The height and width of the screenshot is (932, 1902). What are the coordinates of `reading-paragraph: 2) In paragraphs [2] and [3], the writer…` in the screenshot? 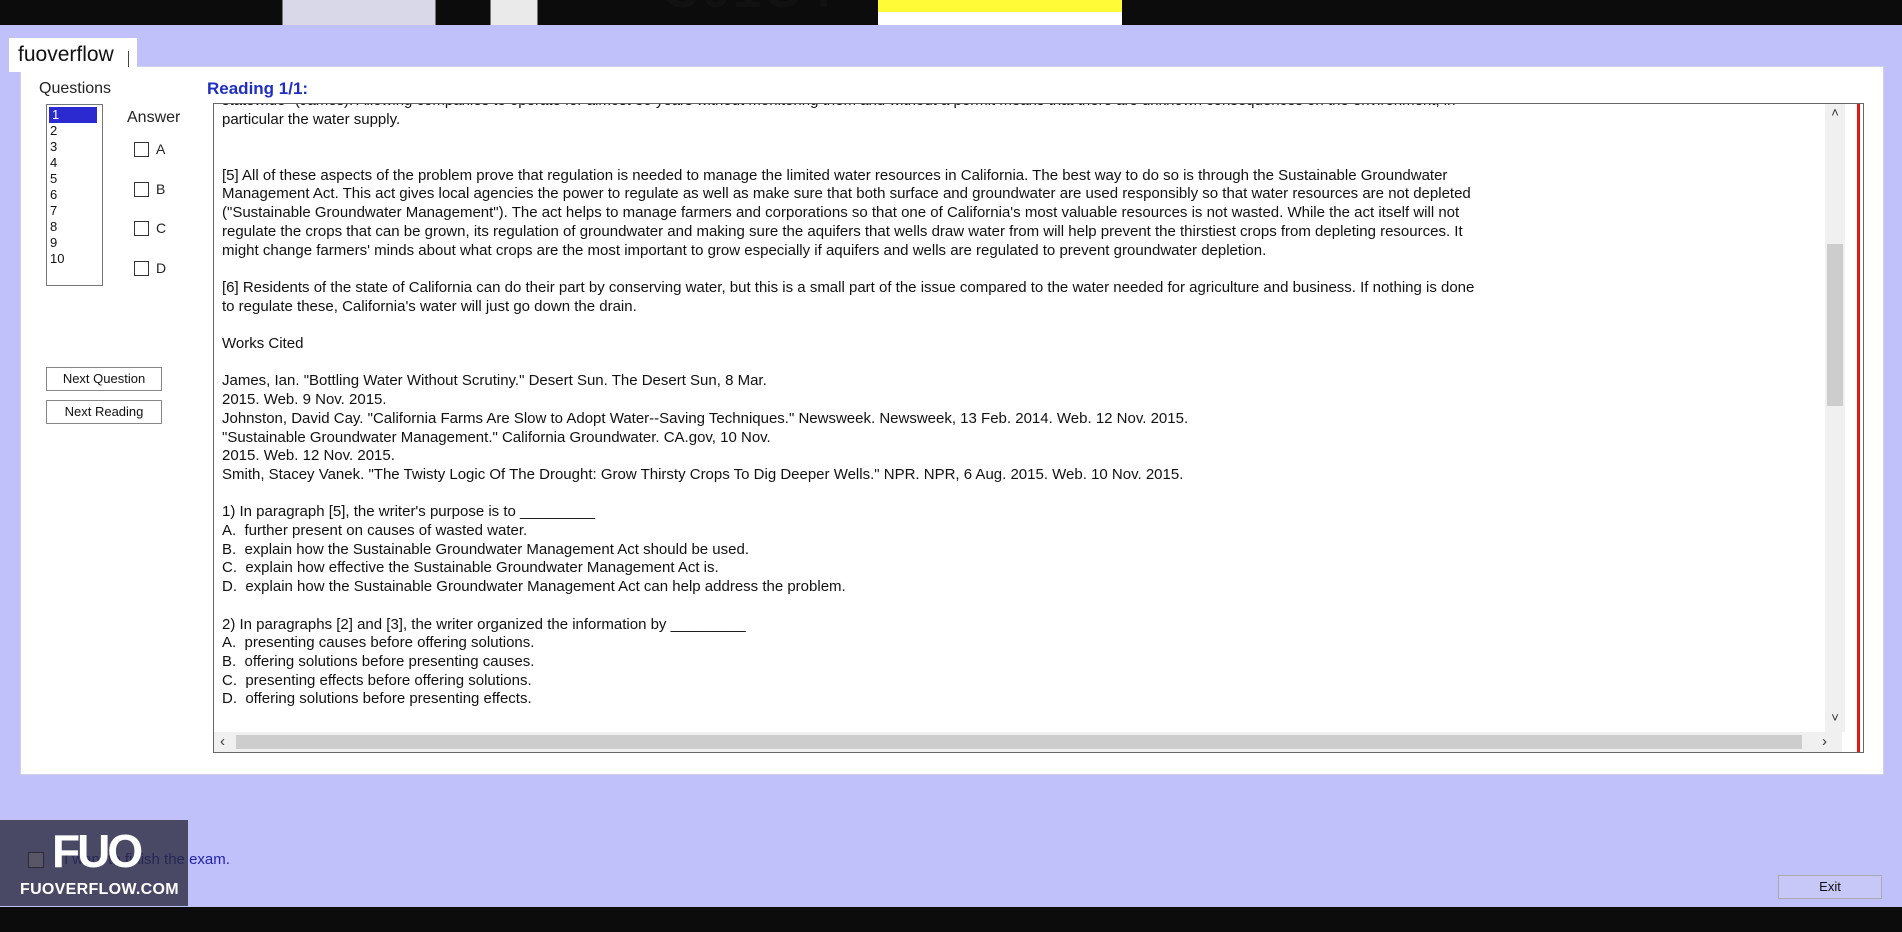 It's located at (484, 661).